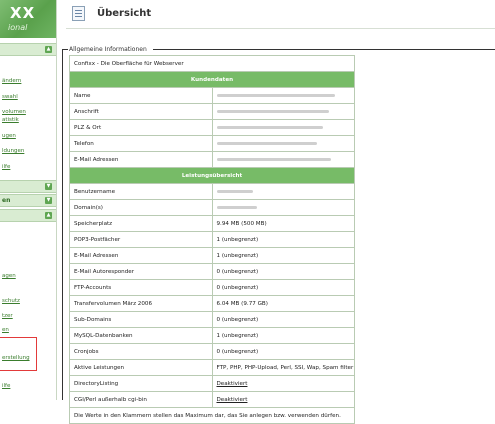 The image size is (495, 424). Describe the element at coordinates (141, 95) in the screenshot. I see `row-label: Name` at that location.